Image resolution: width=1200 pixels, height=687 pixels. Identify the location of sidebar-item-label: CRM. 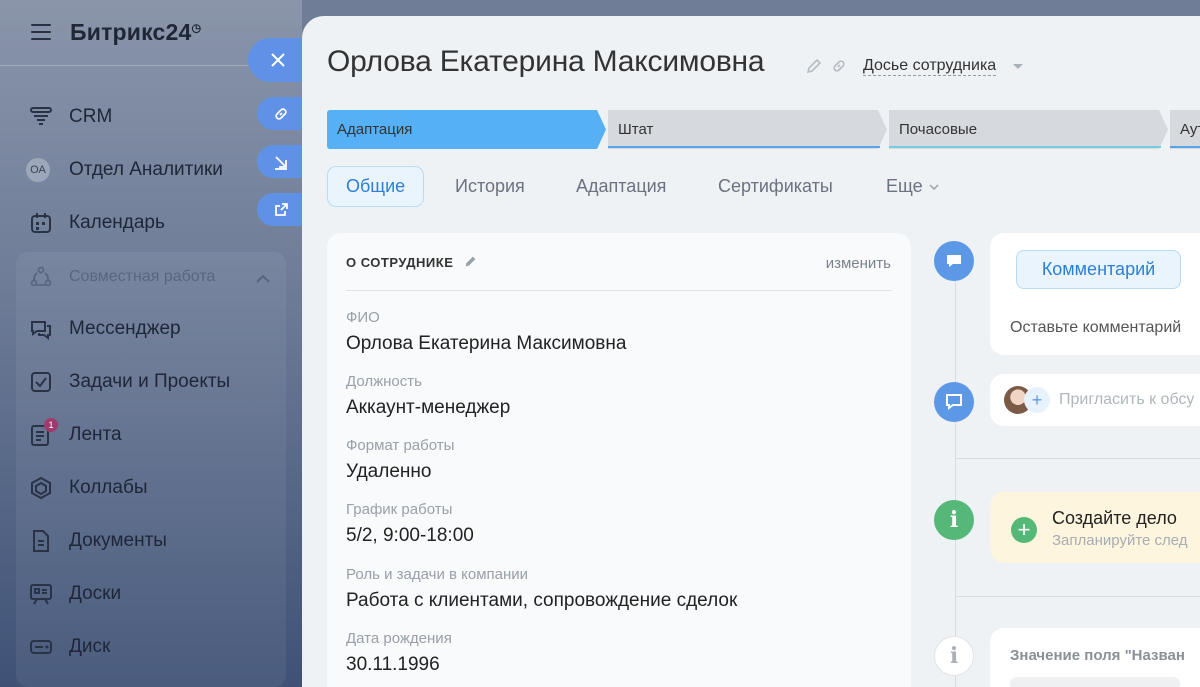
(91, 116).